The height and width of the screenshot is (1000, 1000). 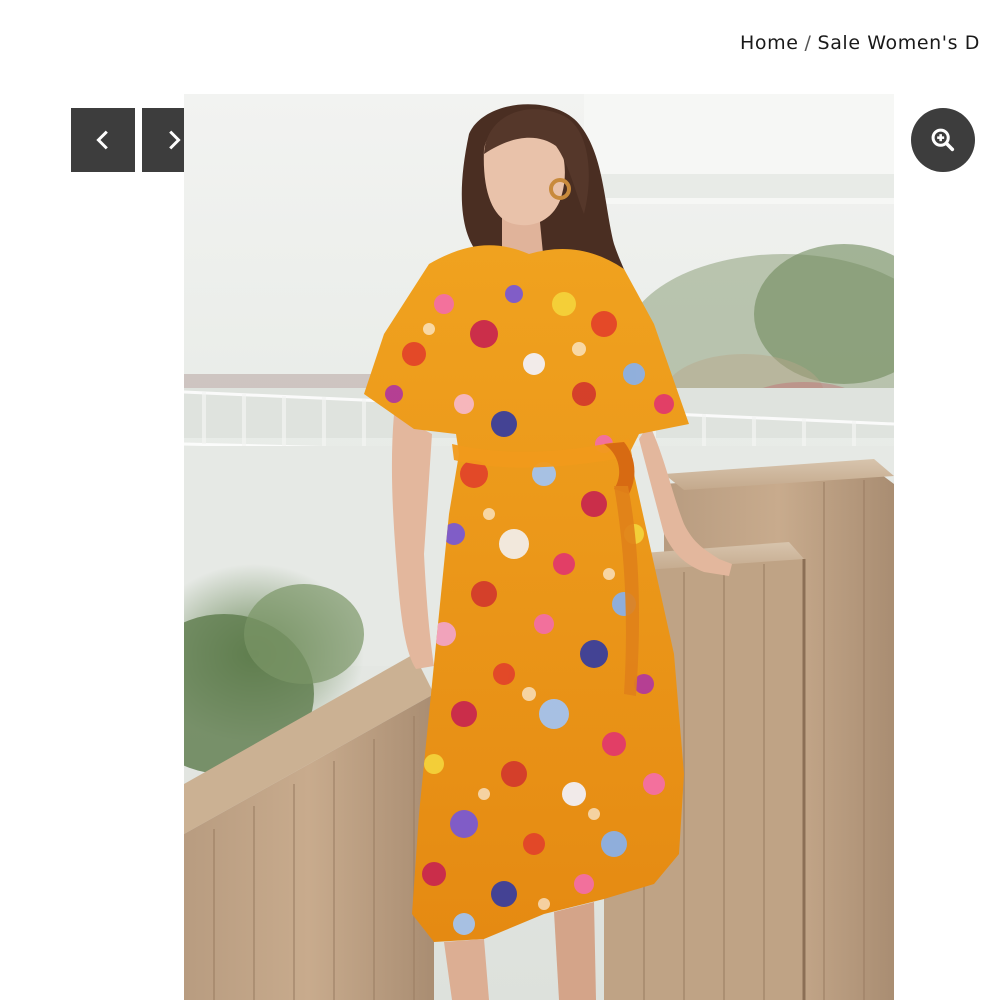 I want to click on zoom-button, so click(x=943, y=140).